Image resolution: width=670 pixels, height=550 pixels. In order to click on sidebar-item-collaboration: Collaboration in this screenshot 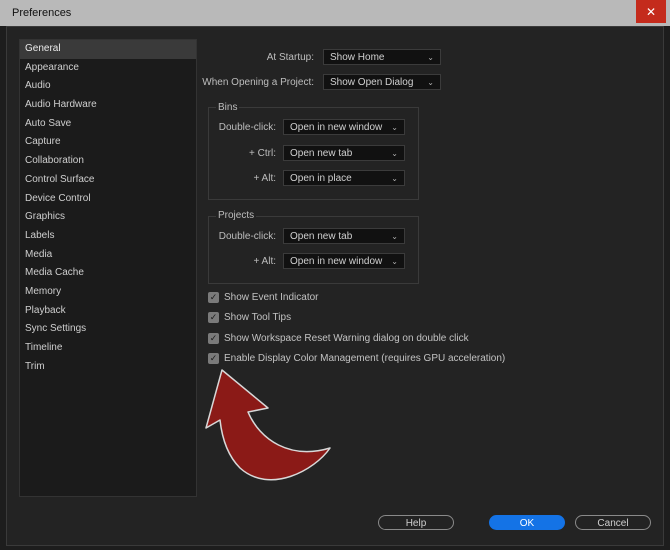, I will do `click(108, 161)`.